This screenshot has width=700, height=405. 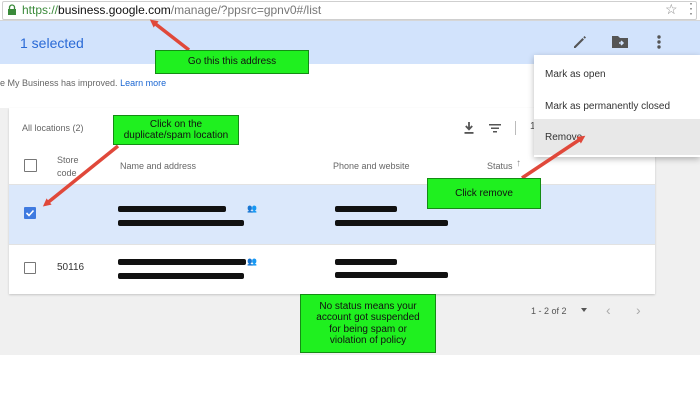 I want to click on callout-no-status-line4: violation of policy, so click(x=368, y=340).